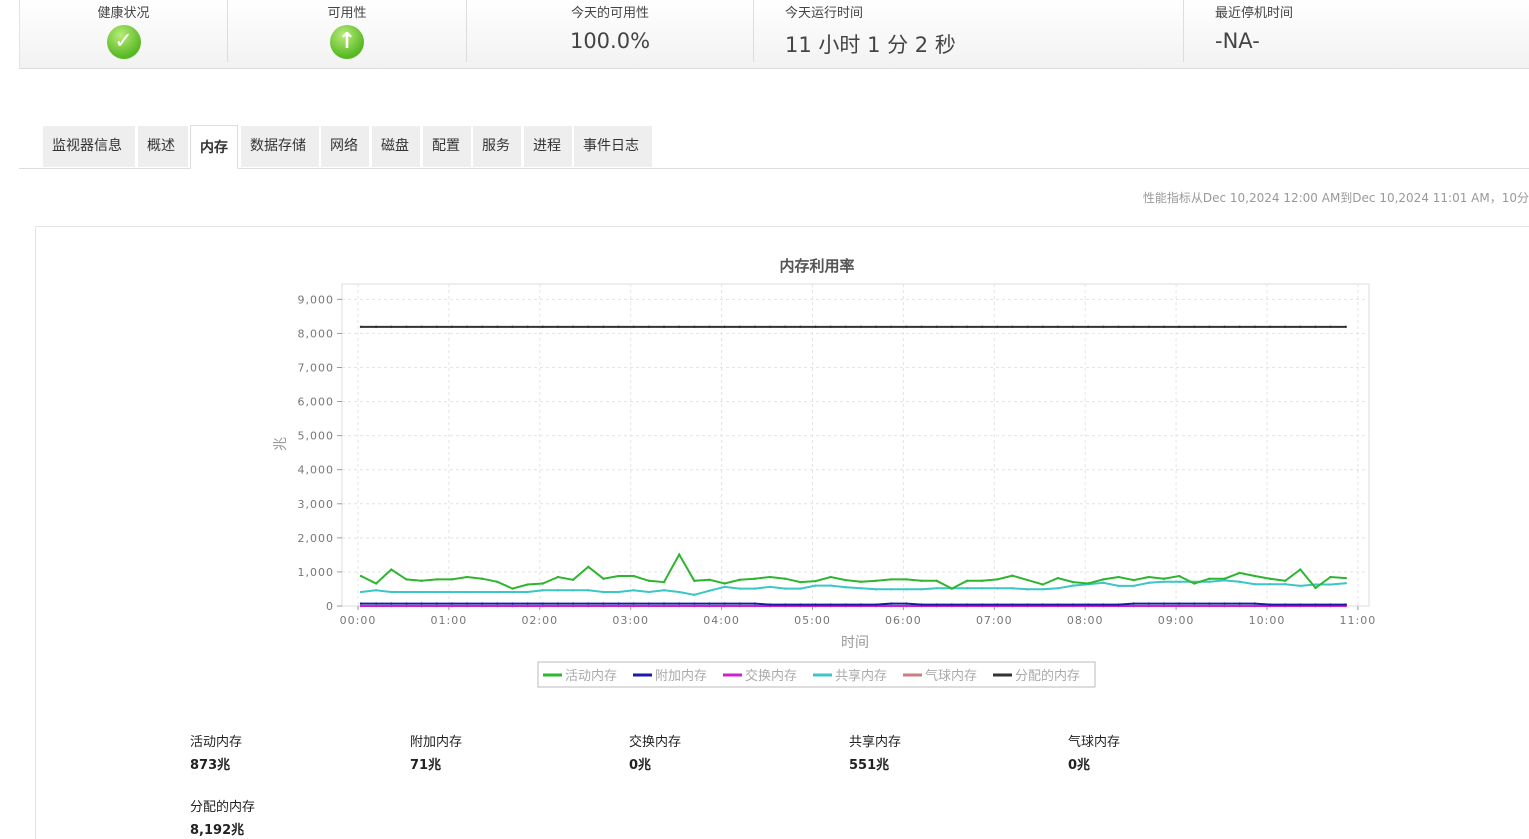  Describe the element at coordinates (591, 676) in the screenshot. I see `legend-item: 活动内存` at that location.